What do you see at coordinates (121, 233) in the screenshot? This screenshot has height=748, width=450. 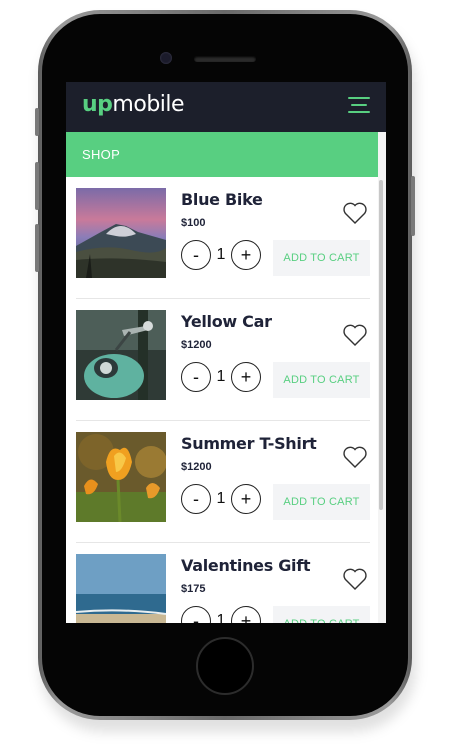 I see `product-image-volcano` at bounding box center [121, 233].